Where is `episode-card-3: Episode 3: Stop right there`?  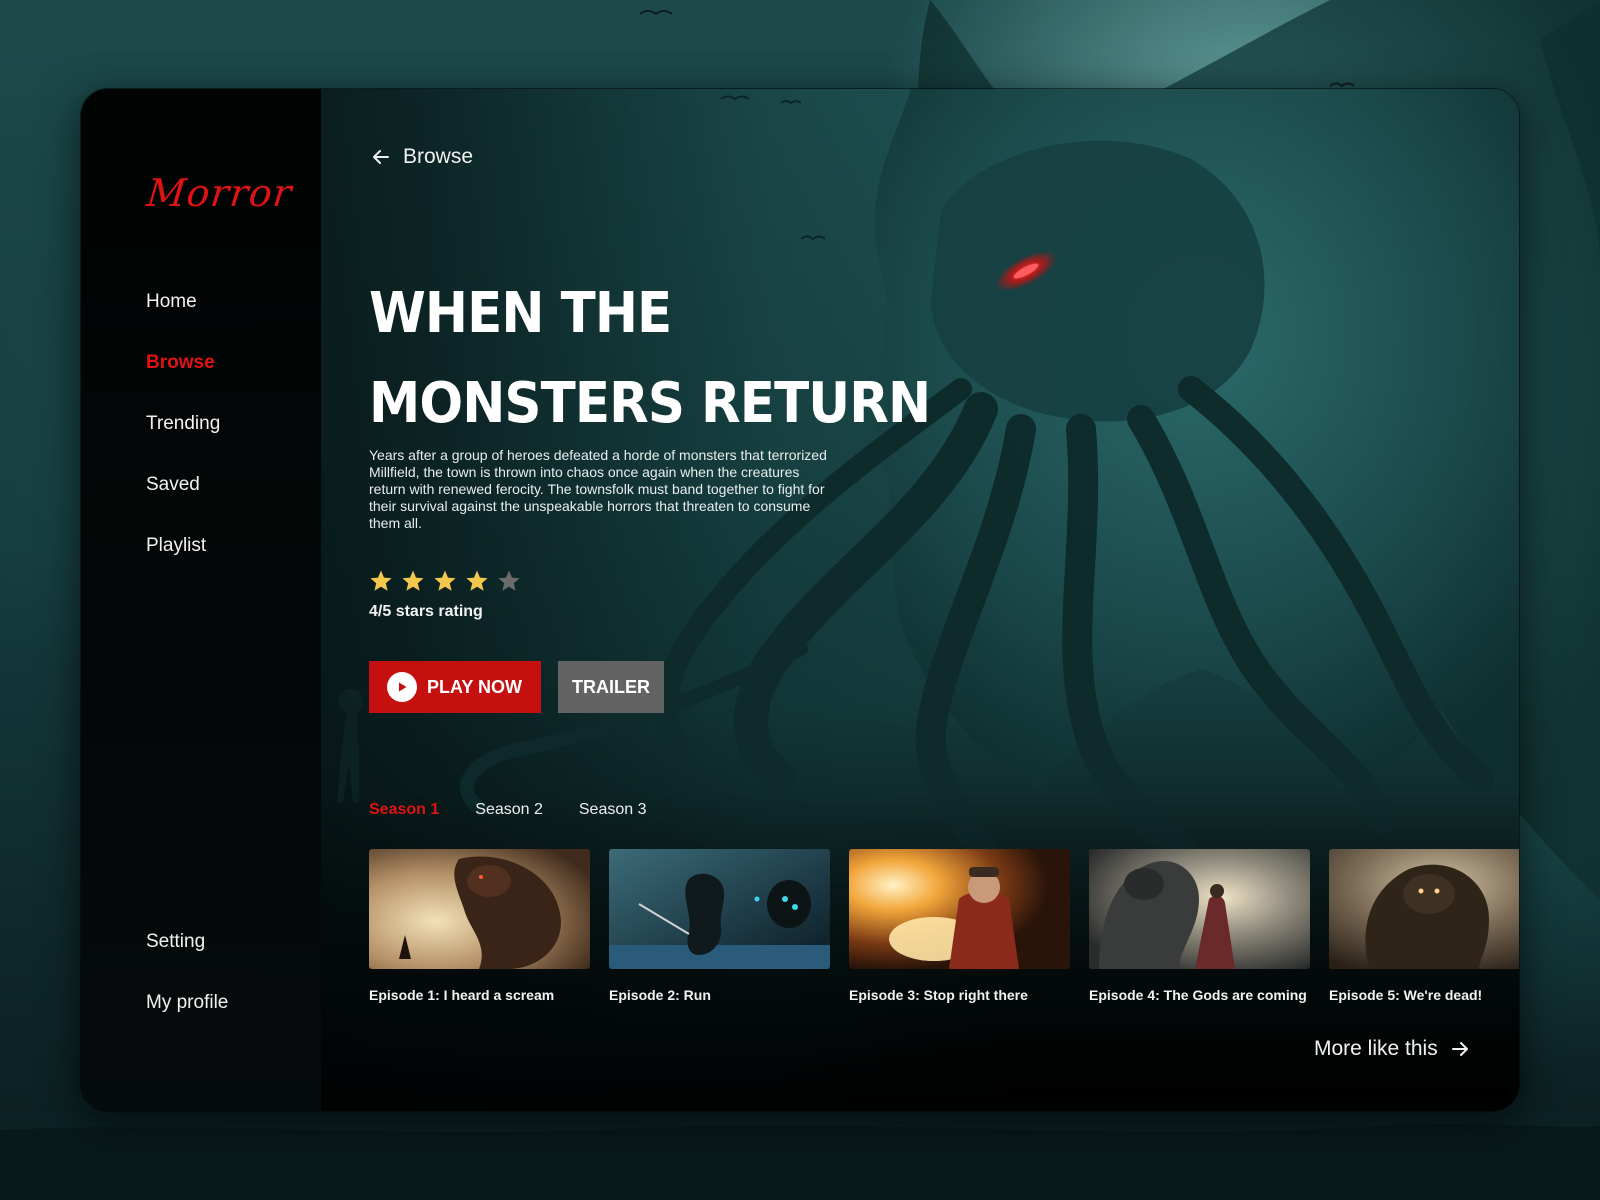
episode-card-3: Episode 3: Stop right there is located at coordinates (959, 926).